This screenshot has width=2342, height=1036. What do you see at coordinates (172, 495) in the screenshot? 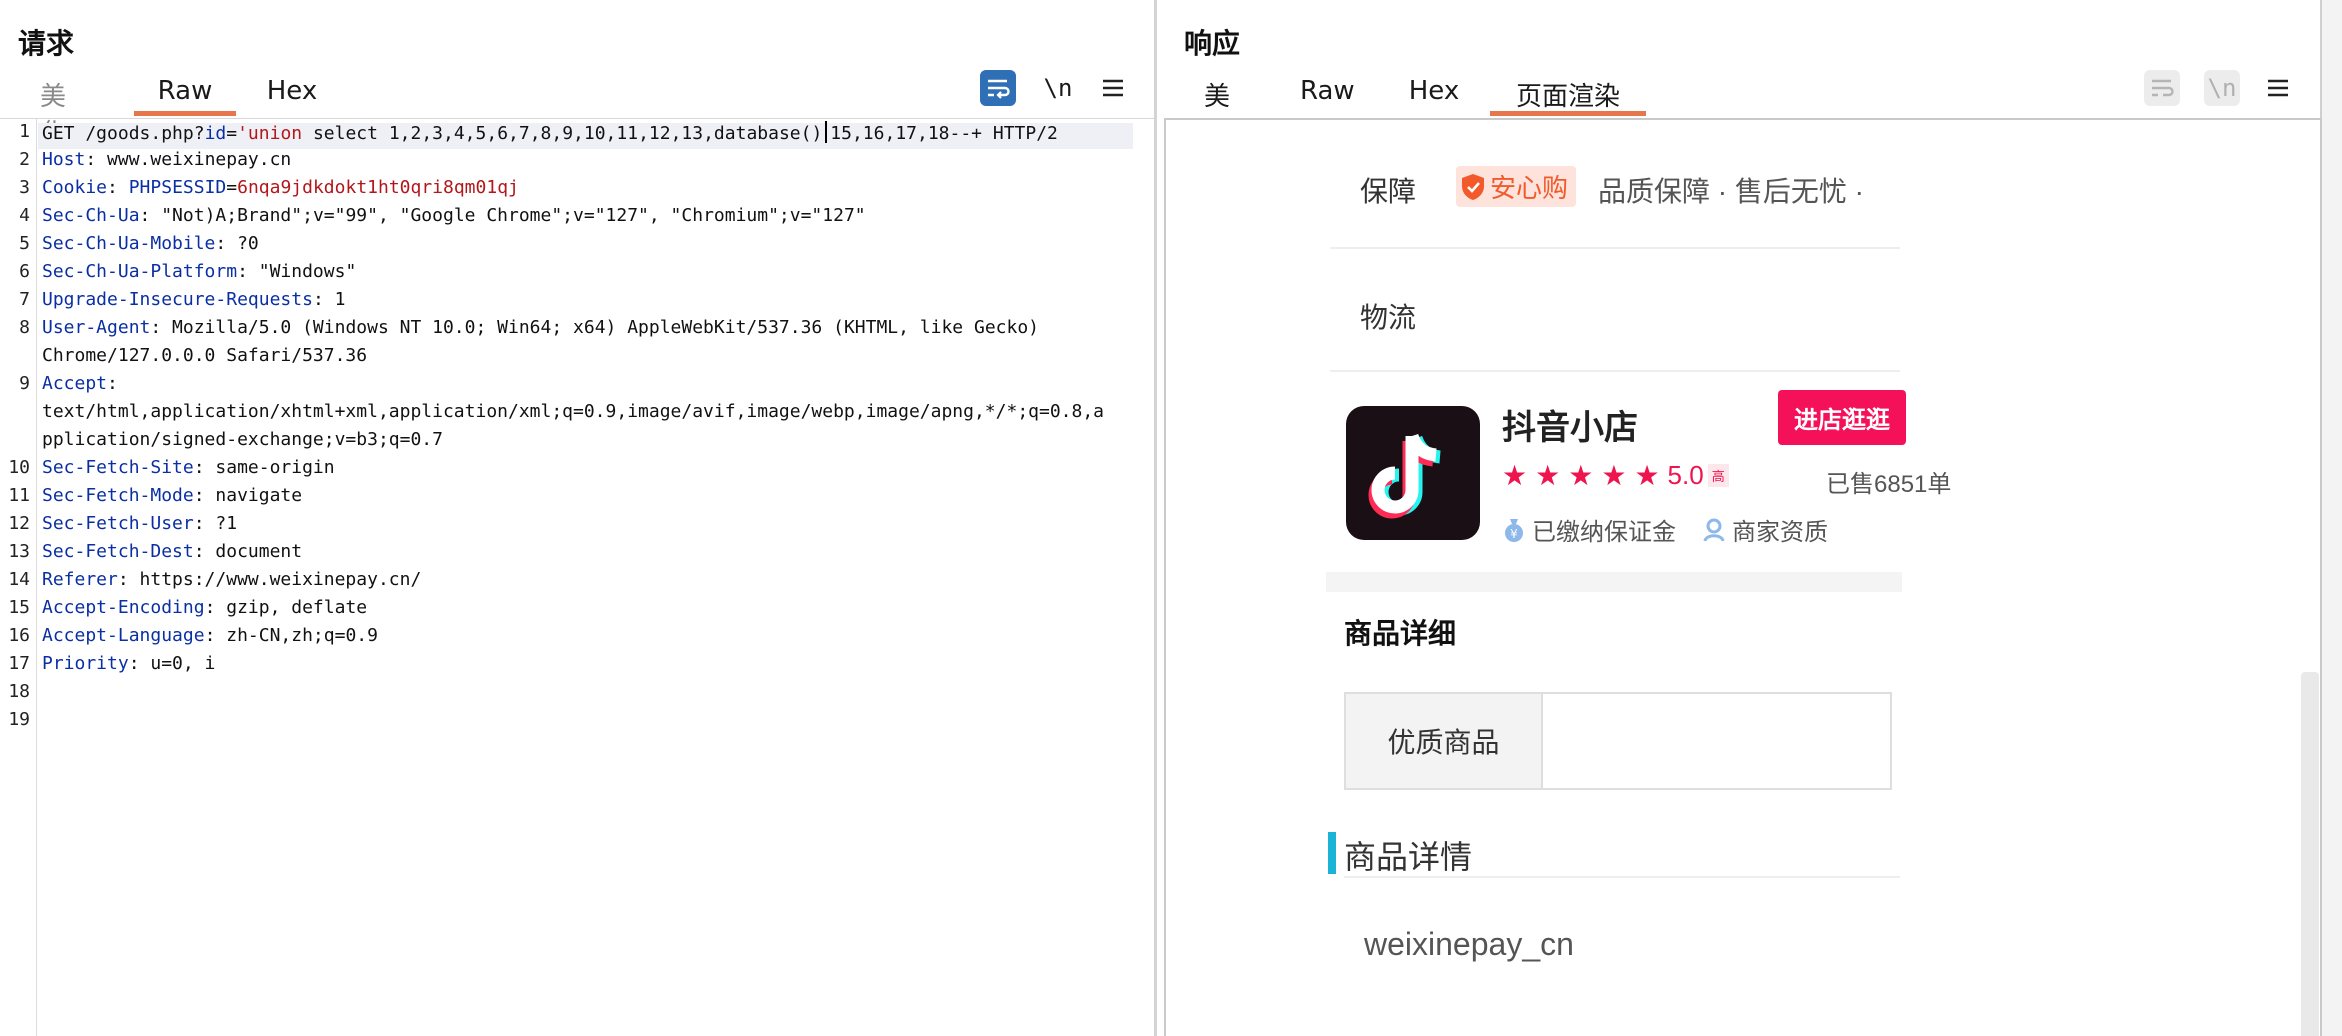
I see `code-line: Sec-Fetch-Mode: navigate` at bounding box center [172, 495].